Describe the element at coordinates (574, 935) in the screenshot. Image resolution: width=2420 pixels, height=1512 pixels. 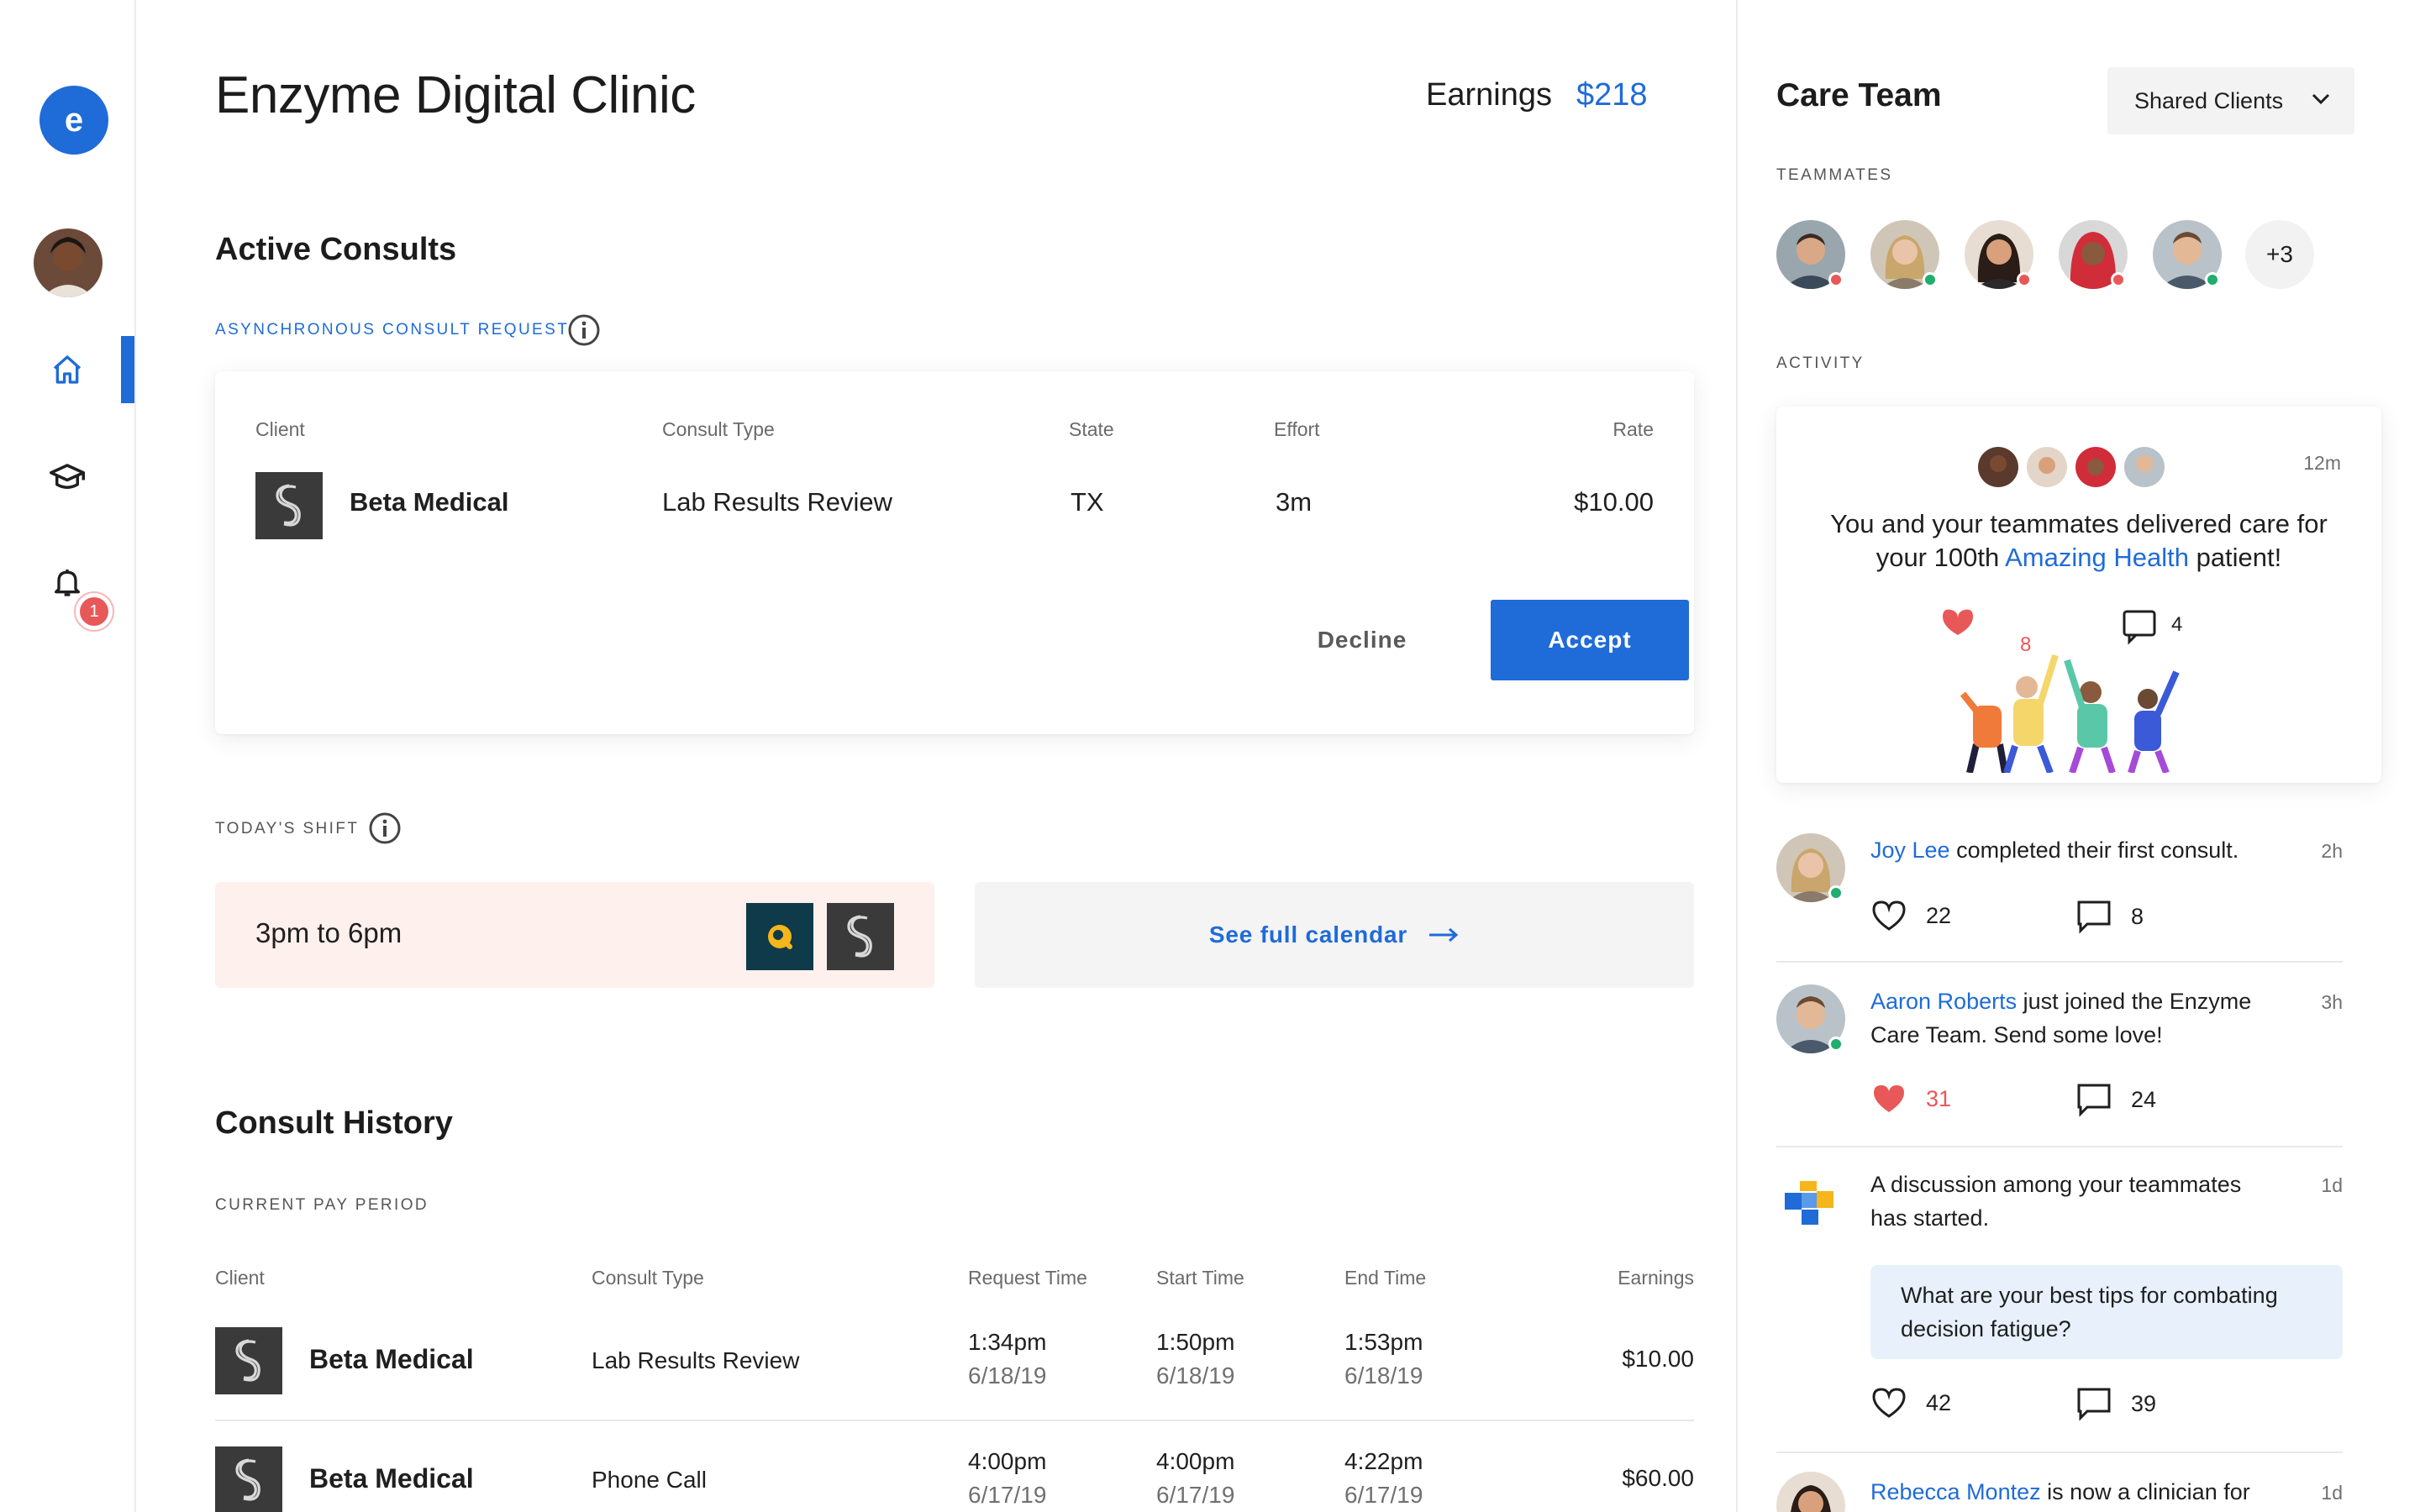
I see `shift-card: 3pm to 6pm` at that location.